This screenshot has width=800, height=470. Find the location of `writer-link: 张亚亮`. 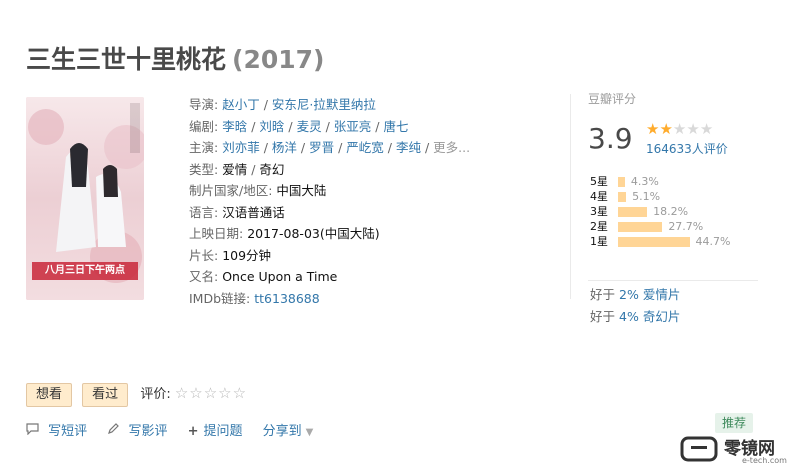

writer-link: 张亚亮 is located at coordinates (353, 126).